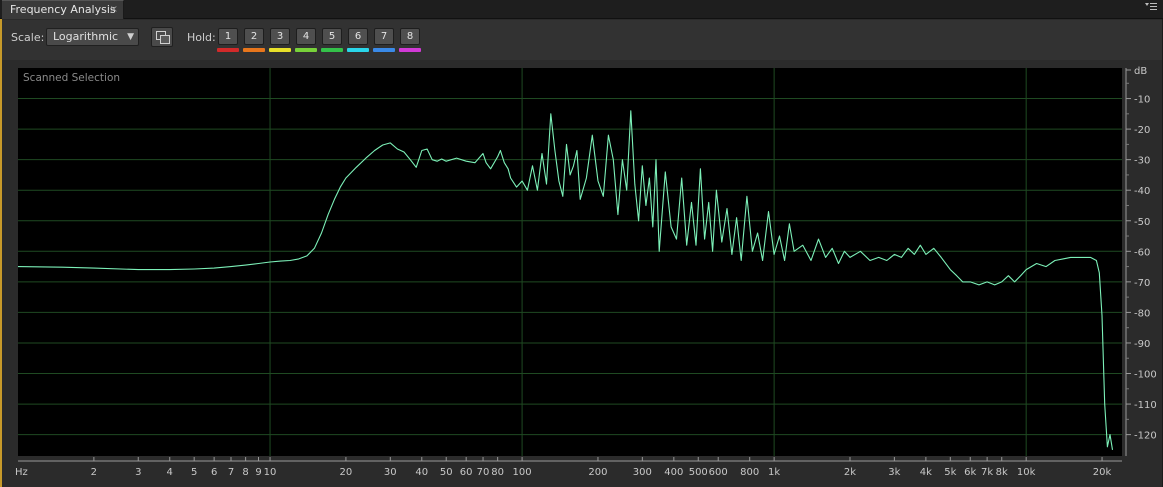 The height and width of the screenshot is (487, 1163). What do you see at coordinates (258, 472) in the screenshot?
I see `x-tick-label: 9` at bounding box center [258, 472].